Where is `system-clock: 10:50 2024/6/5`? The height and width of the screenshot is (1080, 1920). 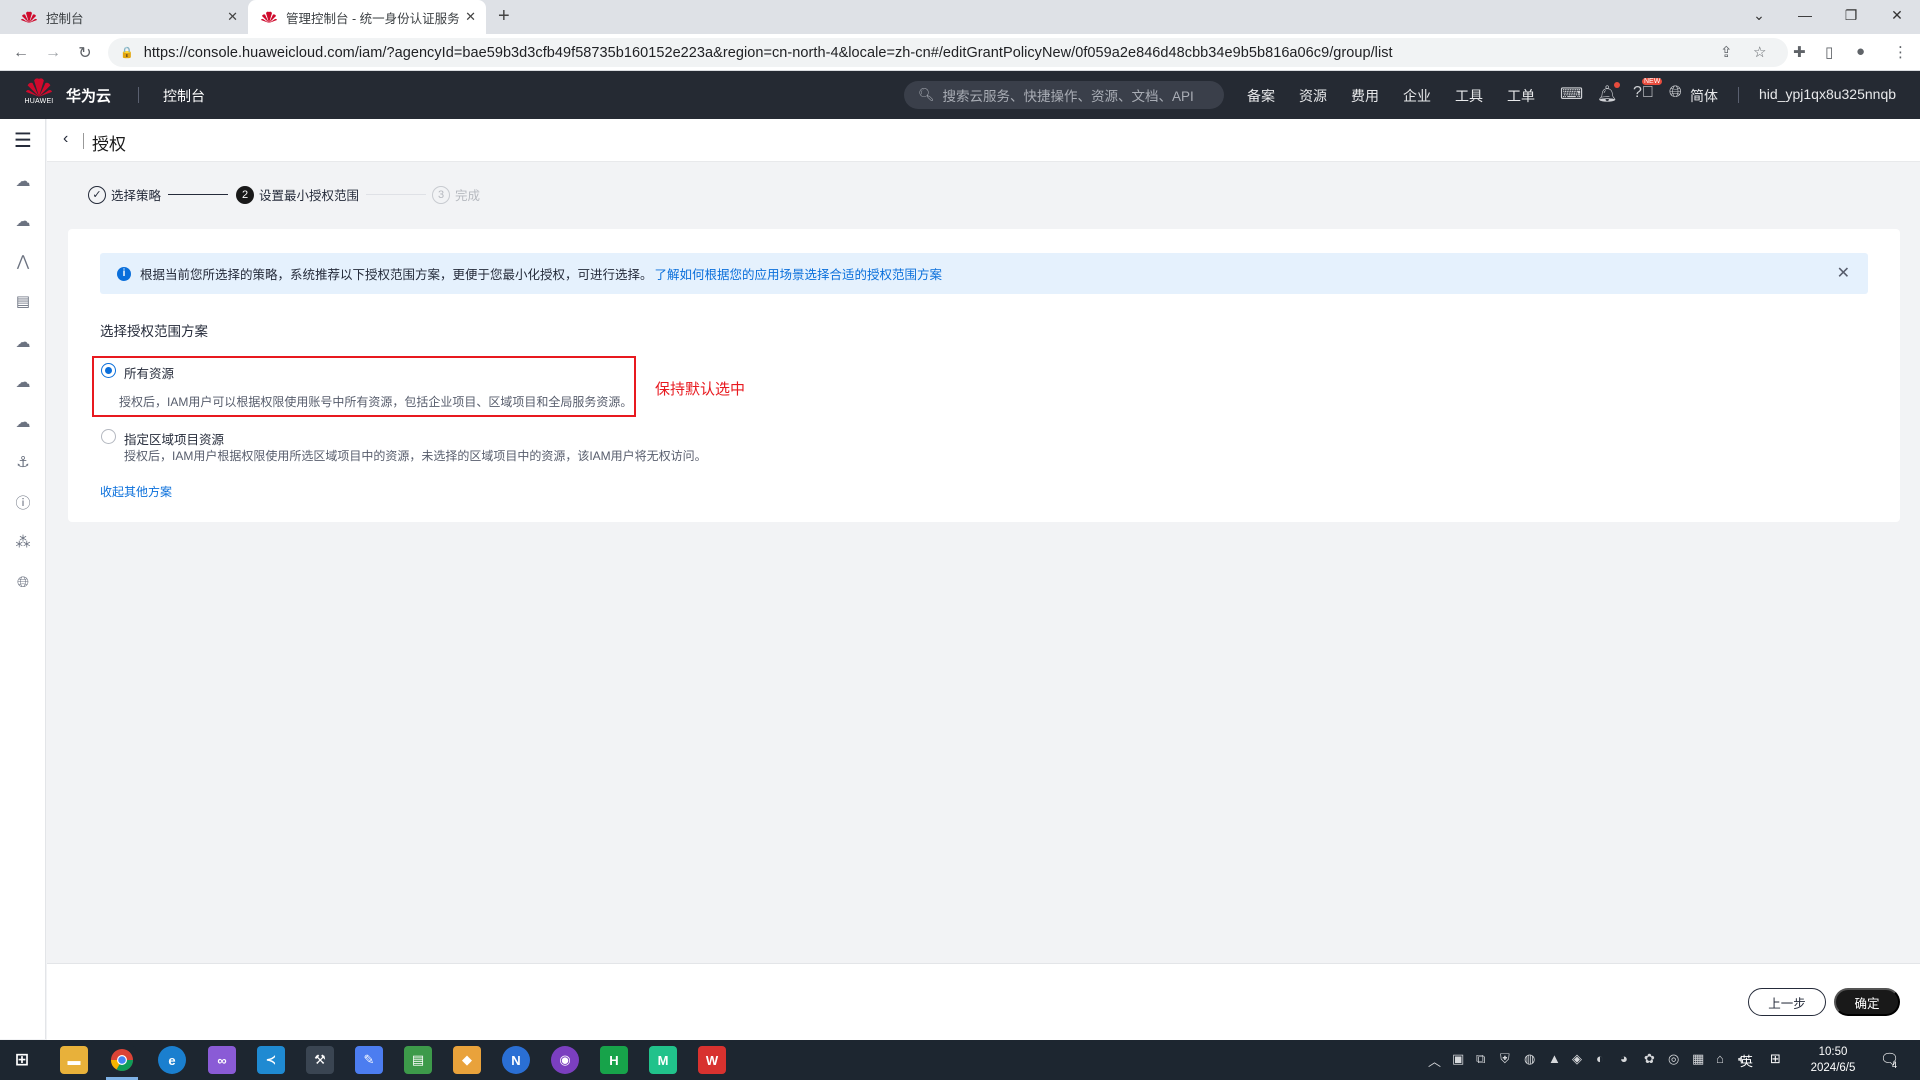 system-clock: 10:50 2024/6/5 is located at coordinates (1833, 1060).